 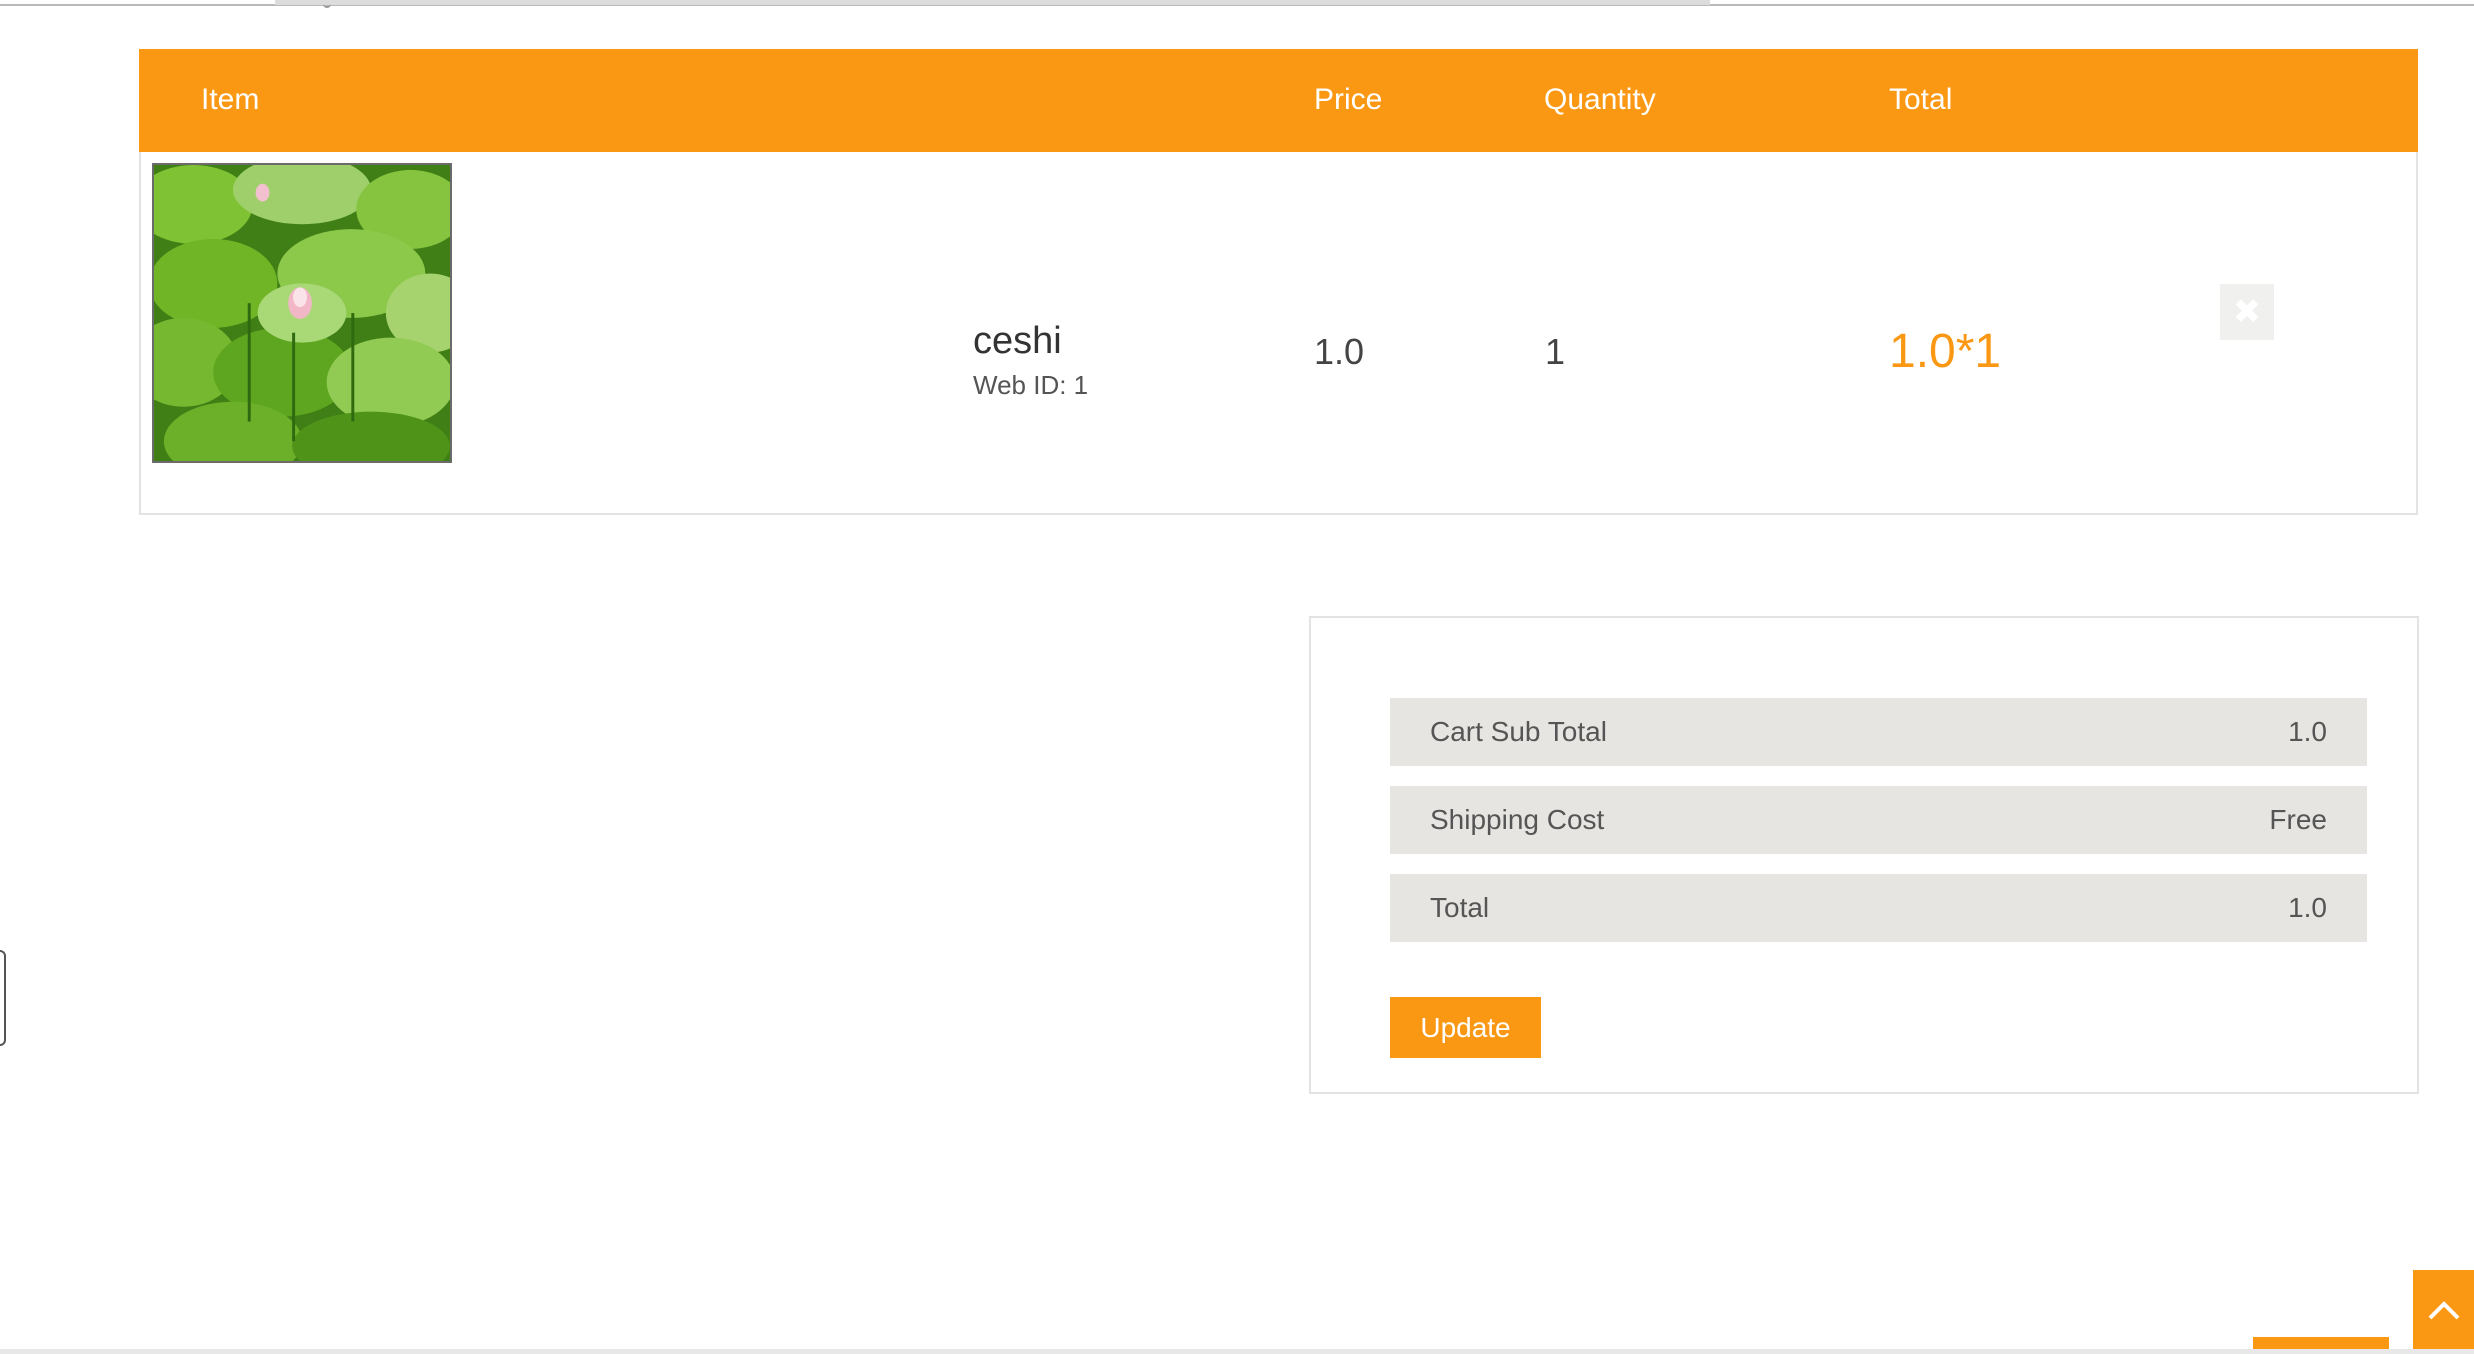 What do you see at coordinates (1517, 819) in the screenshot?
I see `summary-label: Shipping Cost` at bounding box center [1517, 819].